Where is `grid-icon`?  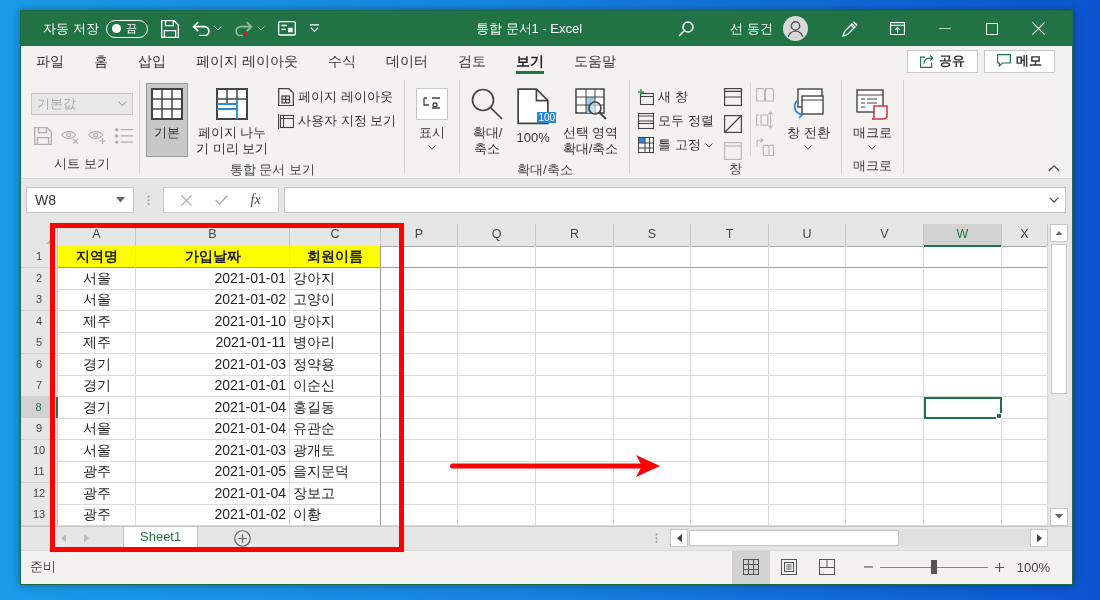
grid-icon is located at coordinates (167, 104).